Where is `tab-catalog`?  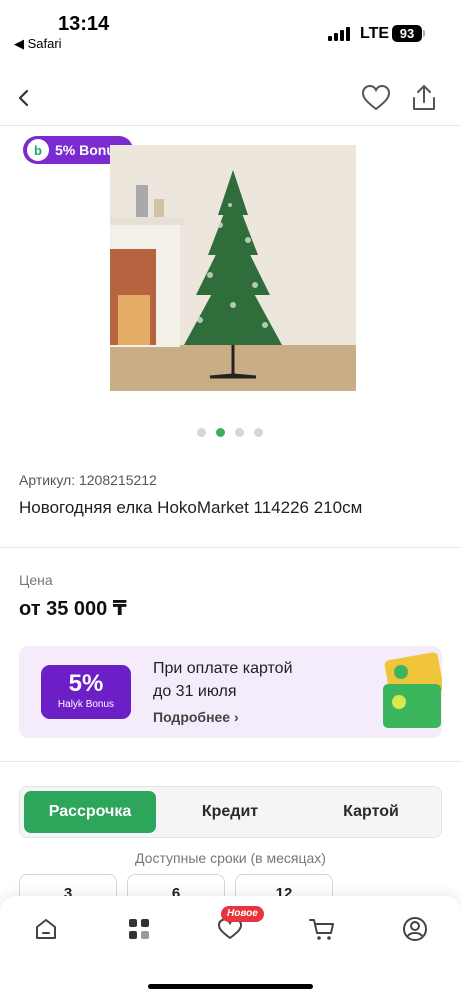
tab-catalog is located at coordinates (139, 929).